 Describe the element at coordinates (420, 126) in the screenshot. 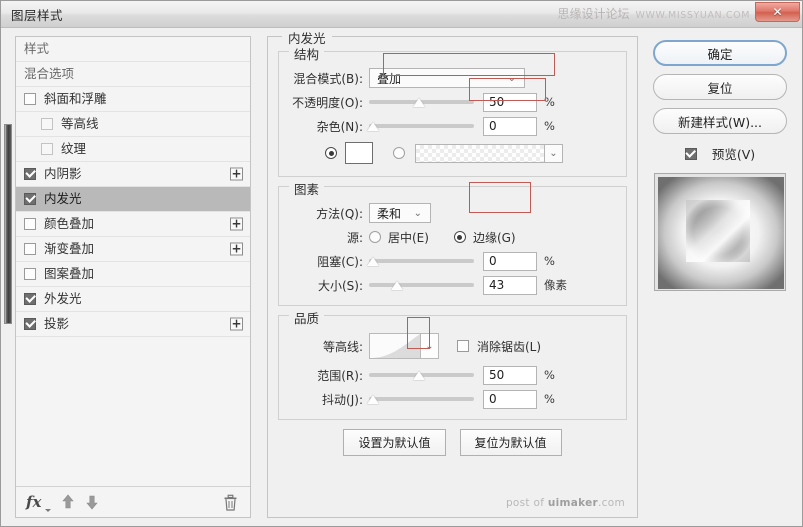

I see `noise-slider` at that location.